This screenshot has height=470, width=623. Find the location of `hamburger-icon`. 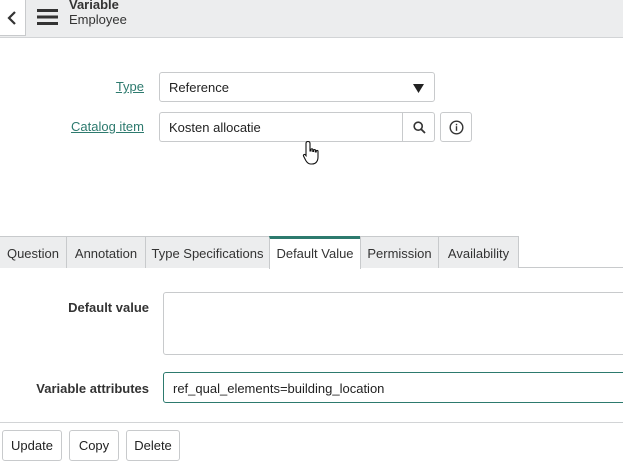

hamburger-icon is located at coordinates (47, 17).